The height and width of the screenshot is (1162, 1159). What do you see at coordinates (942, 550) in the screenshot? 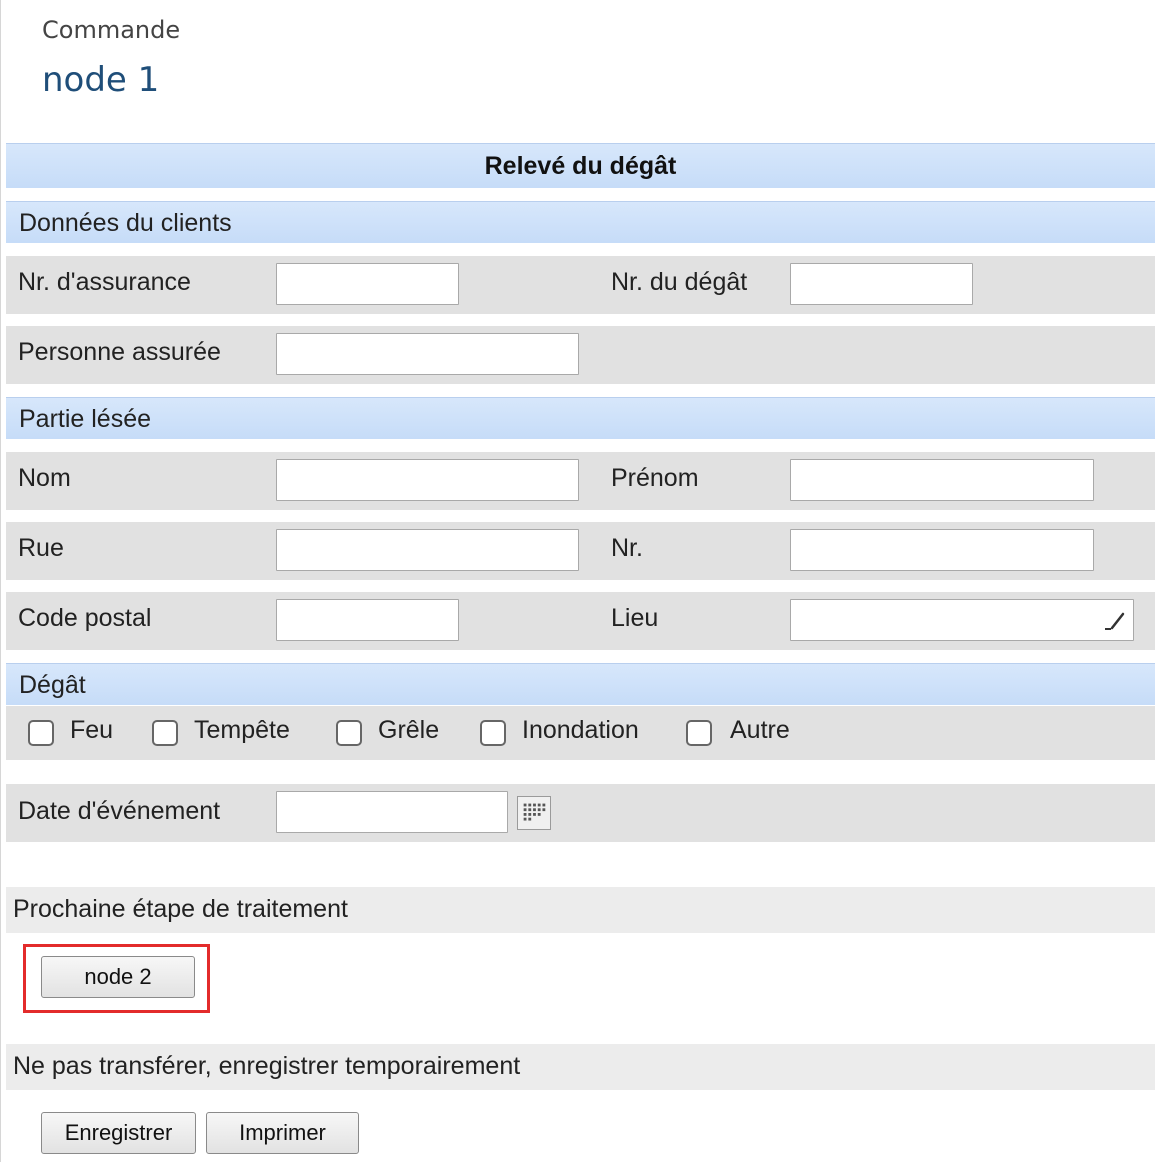
I see `street-nr-input` at bounding box center [942, 550].